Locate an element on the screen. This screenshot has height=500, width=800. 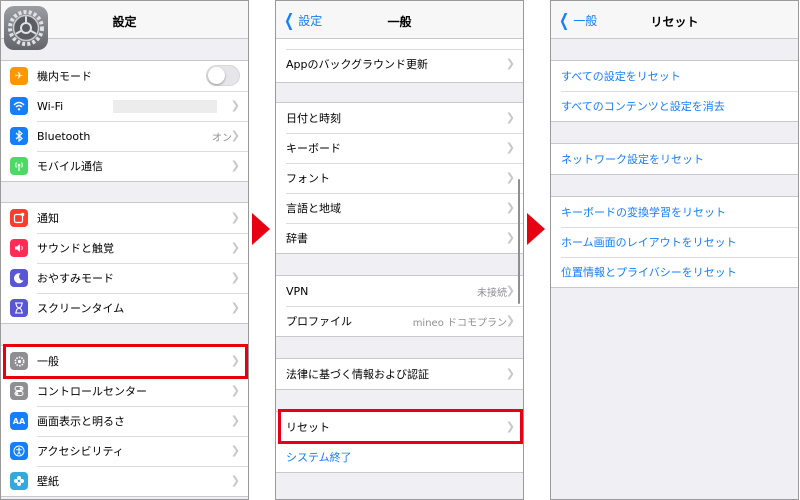
general-row-keyboard: キーボード ❯ is located at coordinates (399, 148).